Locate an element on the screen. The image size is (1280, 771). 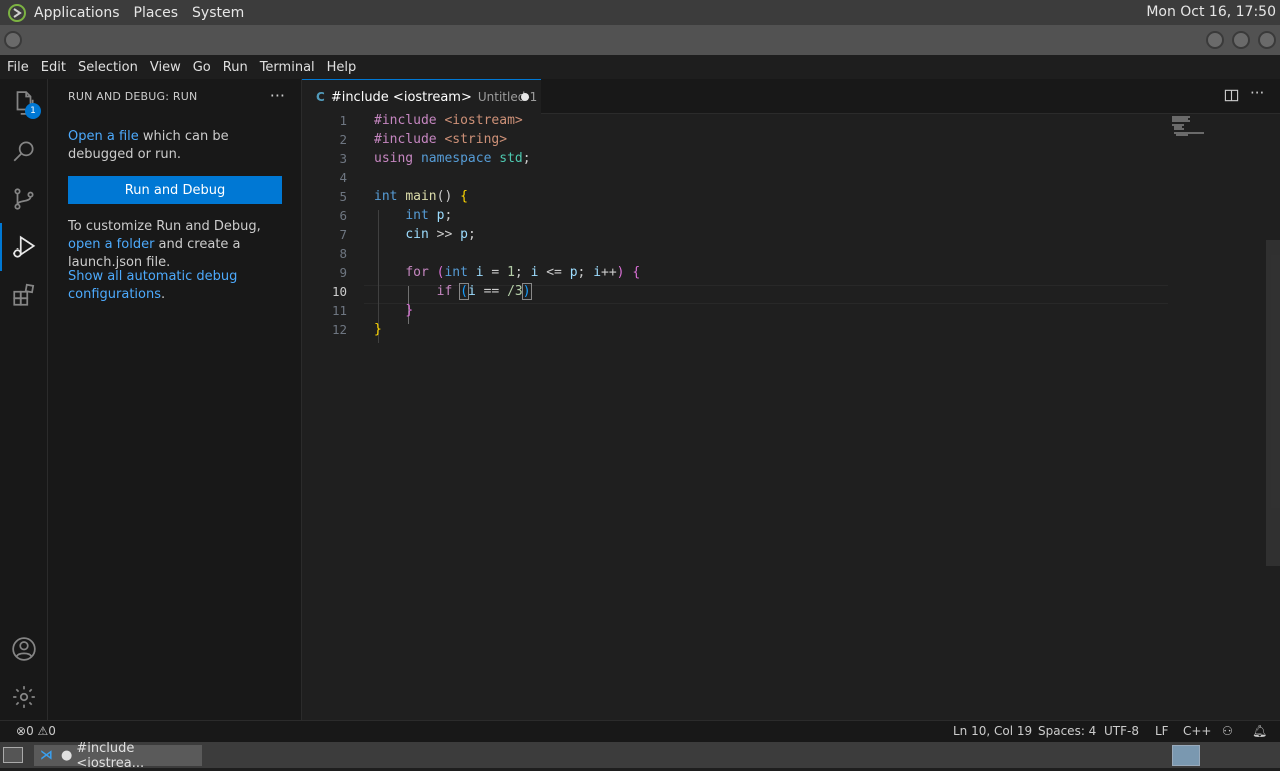
line-number: 8 is located at coordinates (343, 253).